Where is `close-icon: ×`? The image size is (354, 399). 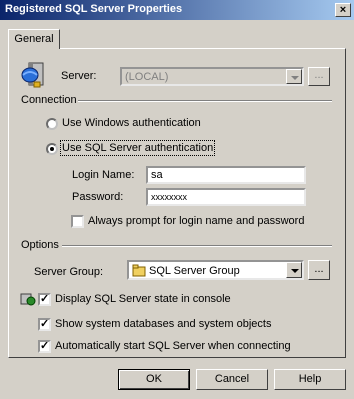
close-icon: × is located at coordinates (343, 10).